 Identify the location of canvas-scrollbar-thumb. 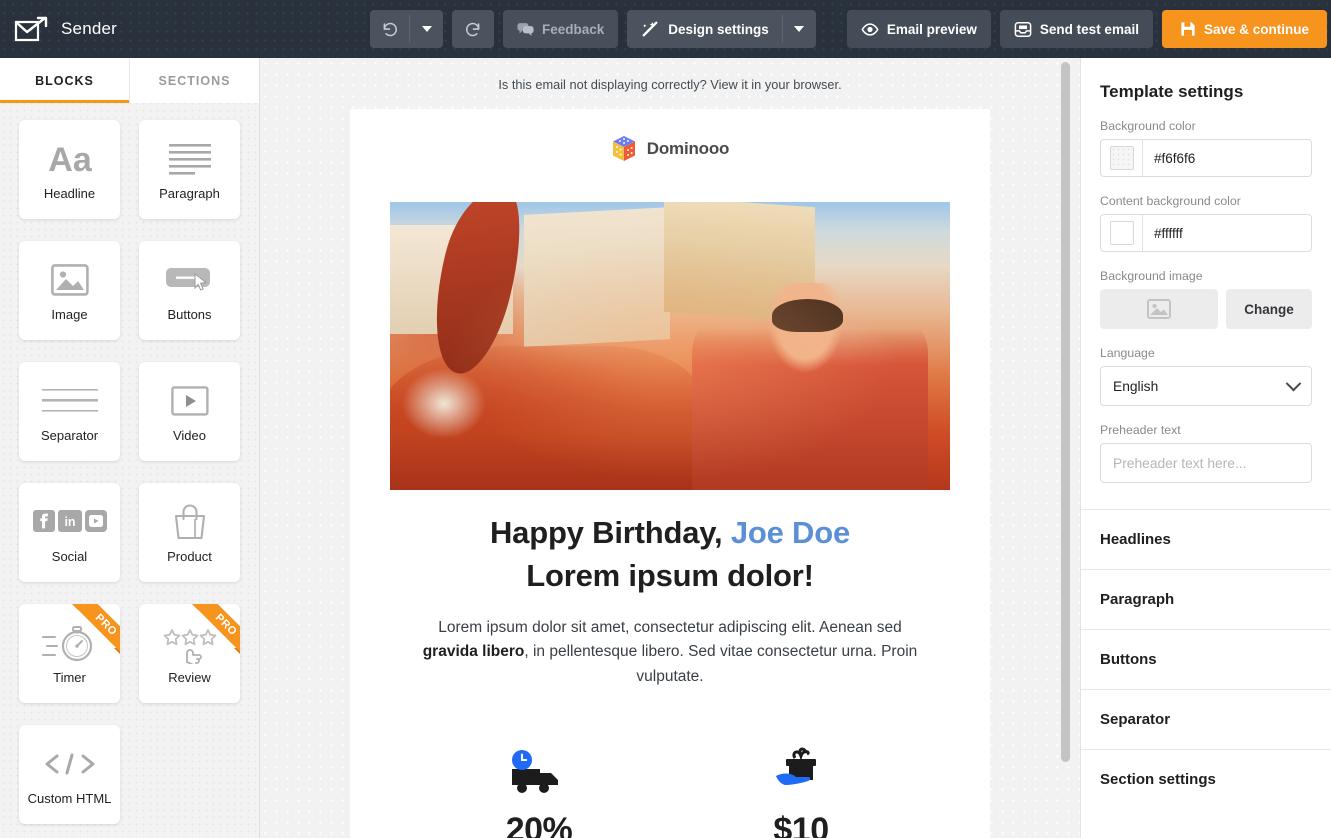
(1065, 412).